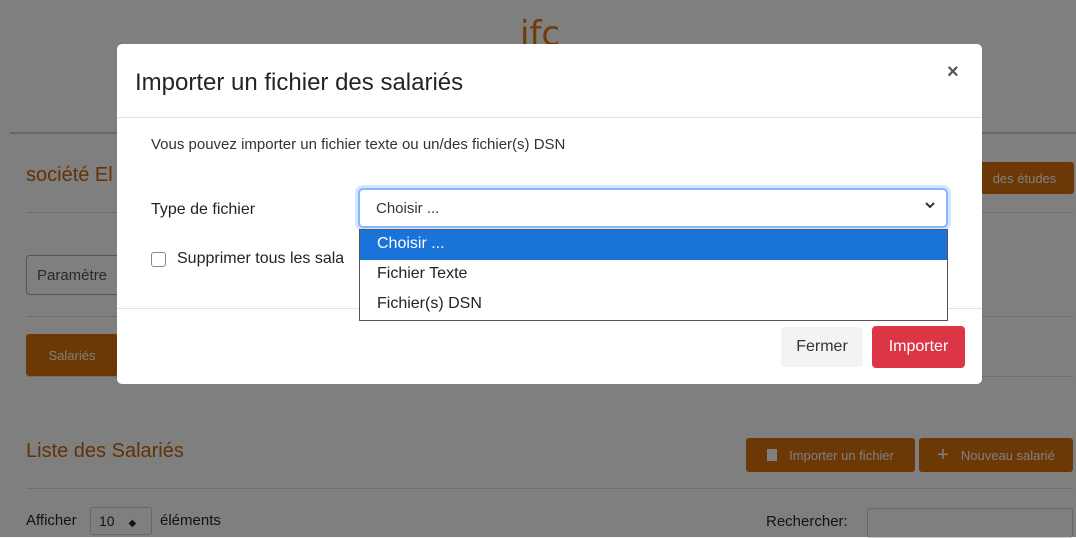 The image size is (1076, 538). I want to click on import-button: Importer, so click(918, 347).